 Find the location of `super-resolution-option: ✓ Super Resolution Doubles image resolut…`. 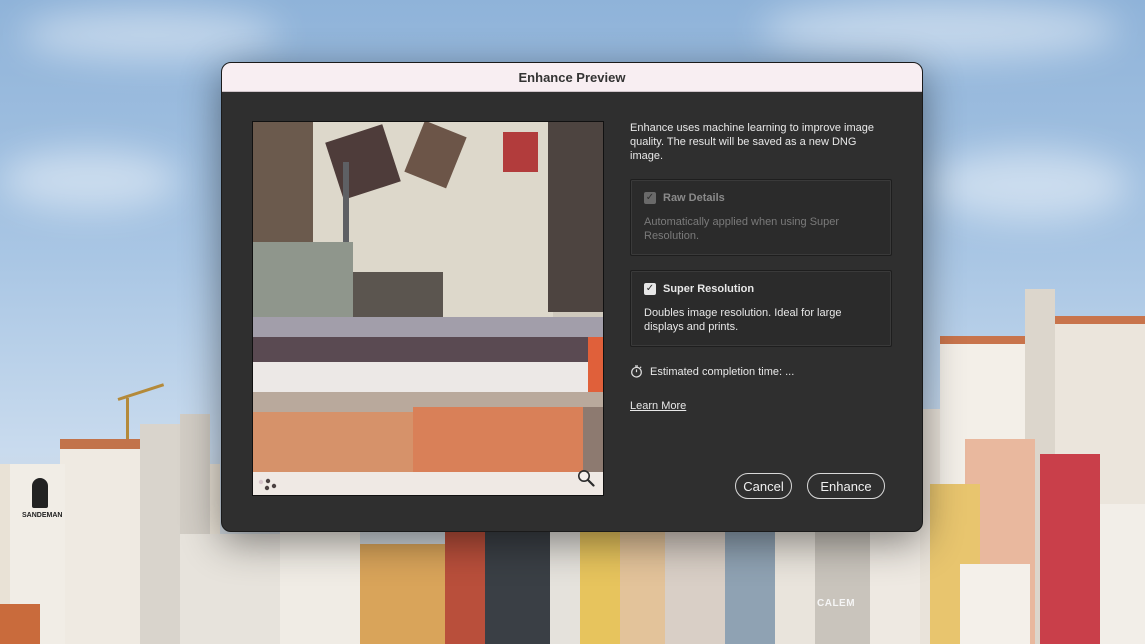

super-resolution-option: ✓ Super Resolution Doubles image resolut… is located at coordinates (761, 308).